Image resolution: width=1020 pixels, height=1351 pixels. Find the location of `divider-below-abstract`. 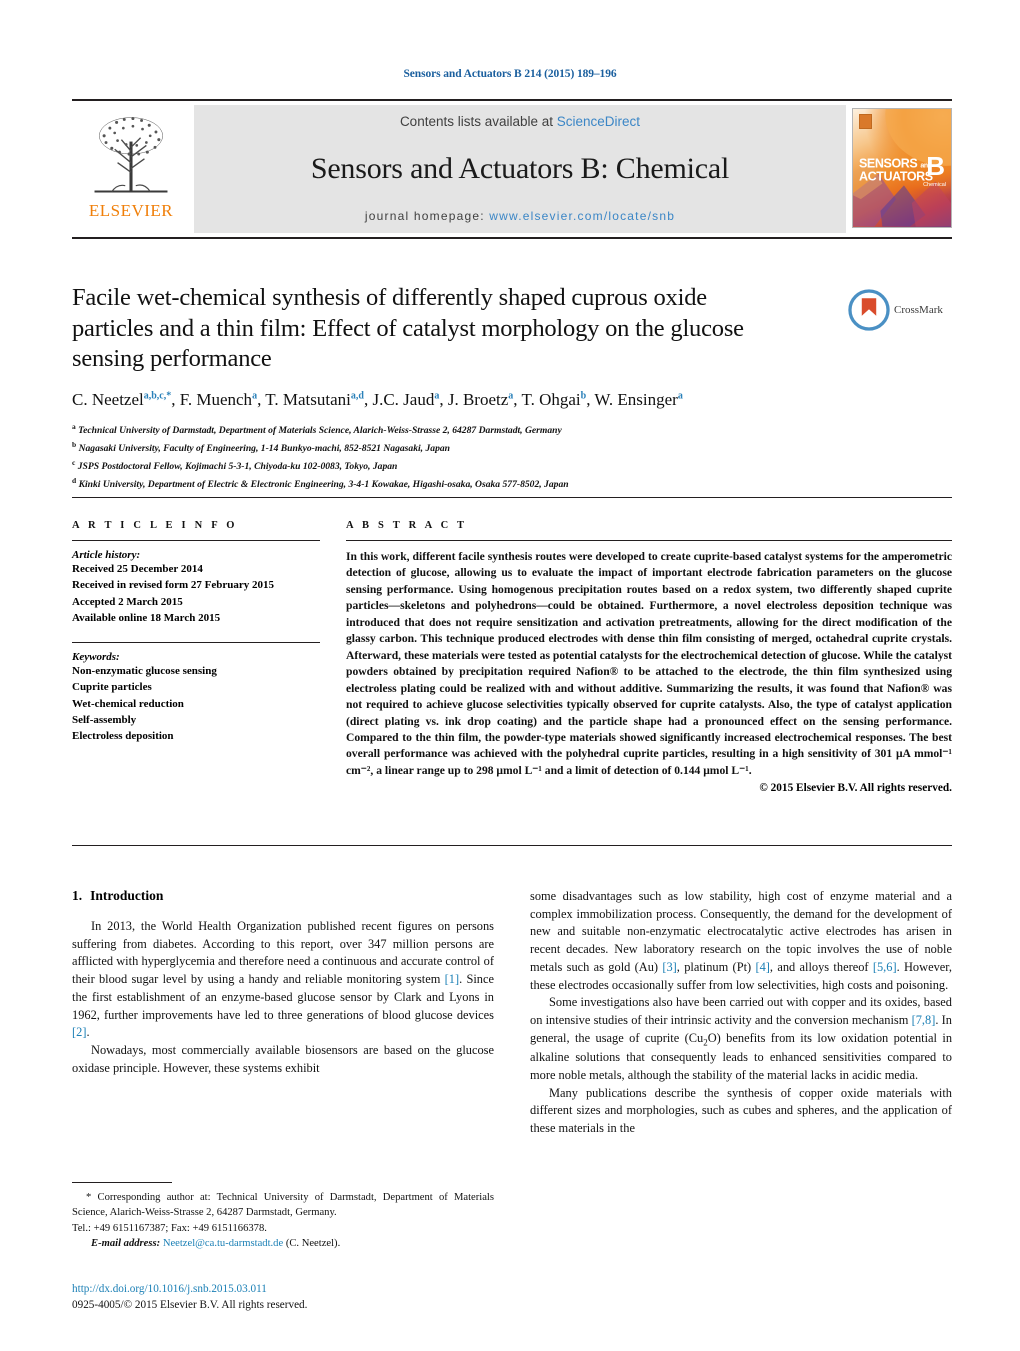

divider-below-abstract is located at coordinates (512, 845).